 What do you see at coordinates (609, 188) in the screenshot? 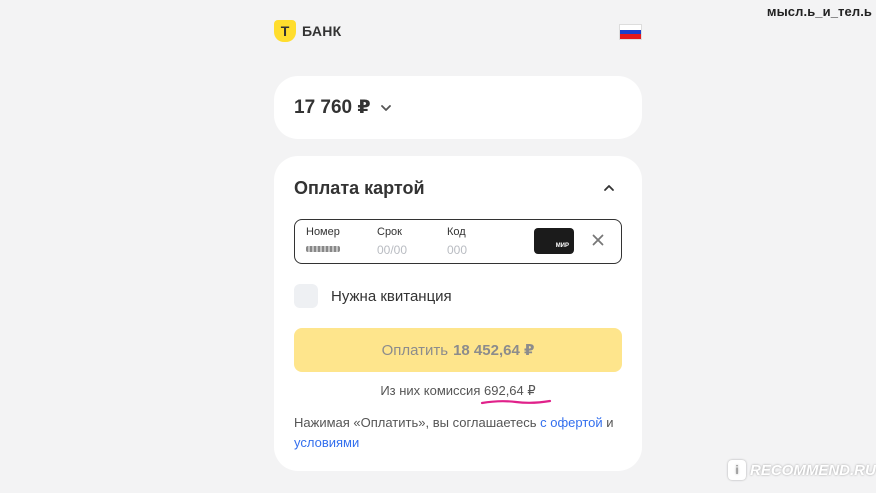
I see `chevron-up-icon` at bounding box center [609, 188].